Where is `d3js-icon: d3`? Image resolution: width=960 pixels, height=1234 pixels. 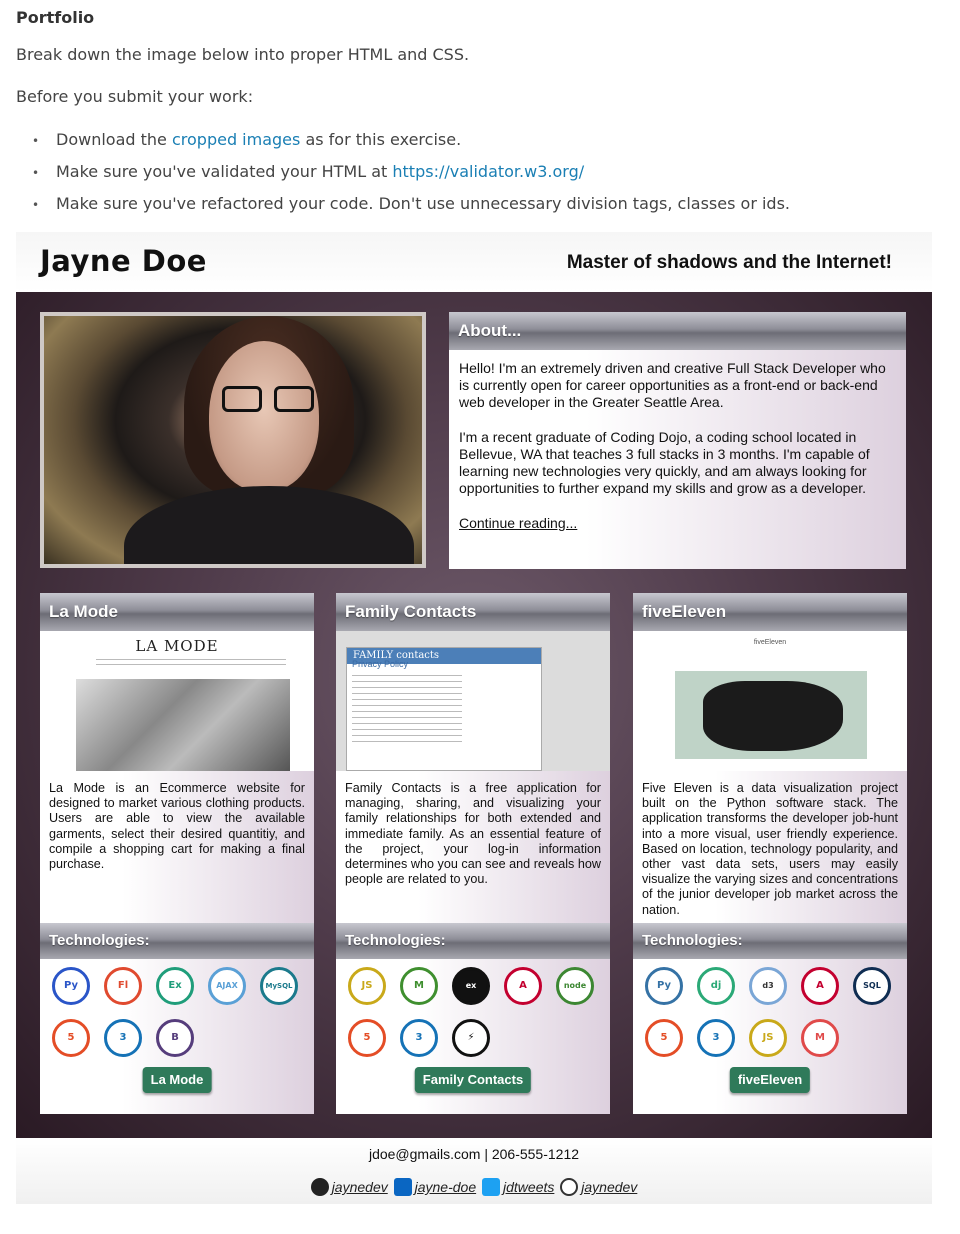 d3js-icon: d3 is located at coordinates (768, 986).